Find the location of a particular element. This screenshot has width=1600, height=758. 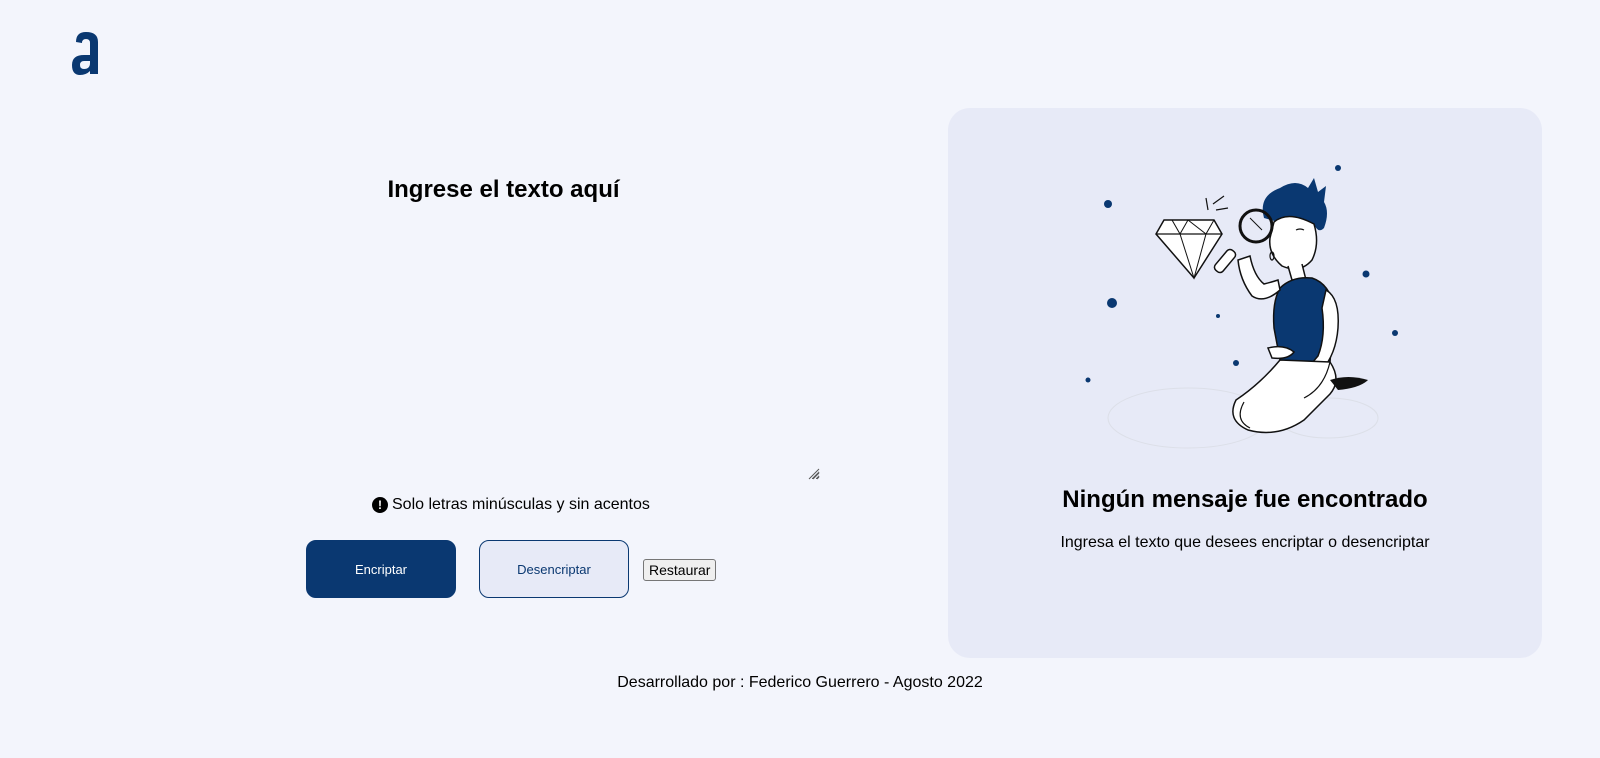

hint-text: Solo letras minúsculas y sin acentos is located at coordinates (521, 504).